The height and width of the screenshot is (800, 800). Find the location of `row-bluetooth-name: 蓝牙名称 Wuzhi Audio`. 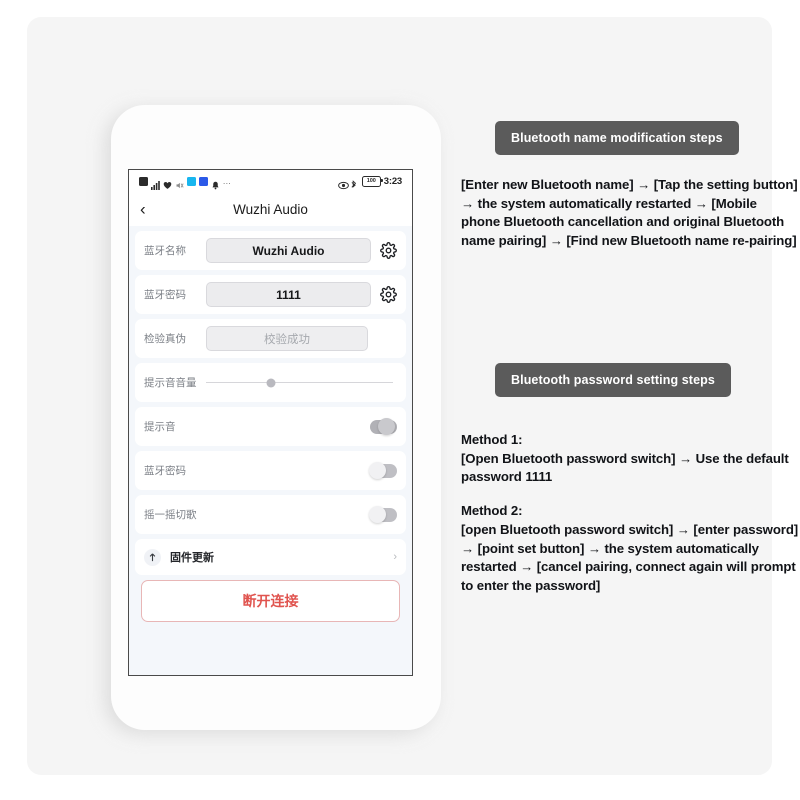

row-bluetooth-name: 蓝牙名称 Wuzhi Audio is located at coordinates (270, 250).